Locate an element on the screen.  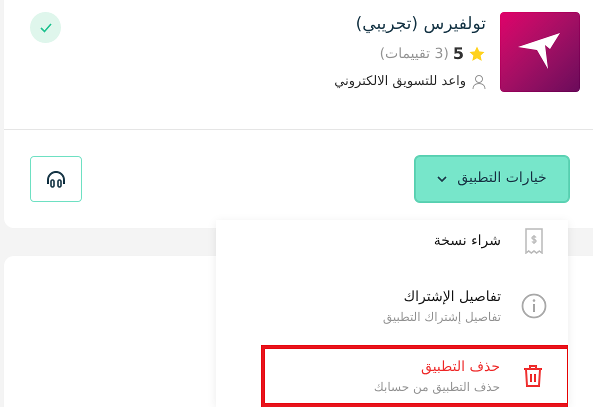
menu-item-subtitle: حذف التطبيق من حسابك is located at coordinates (437, 387).